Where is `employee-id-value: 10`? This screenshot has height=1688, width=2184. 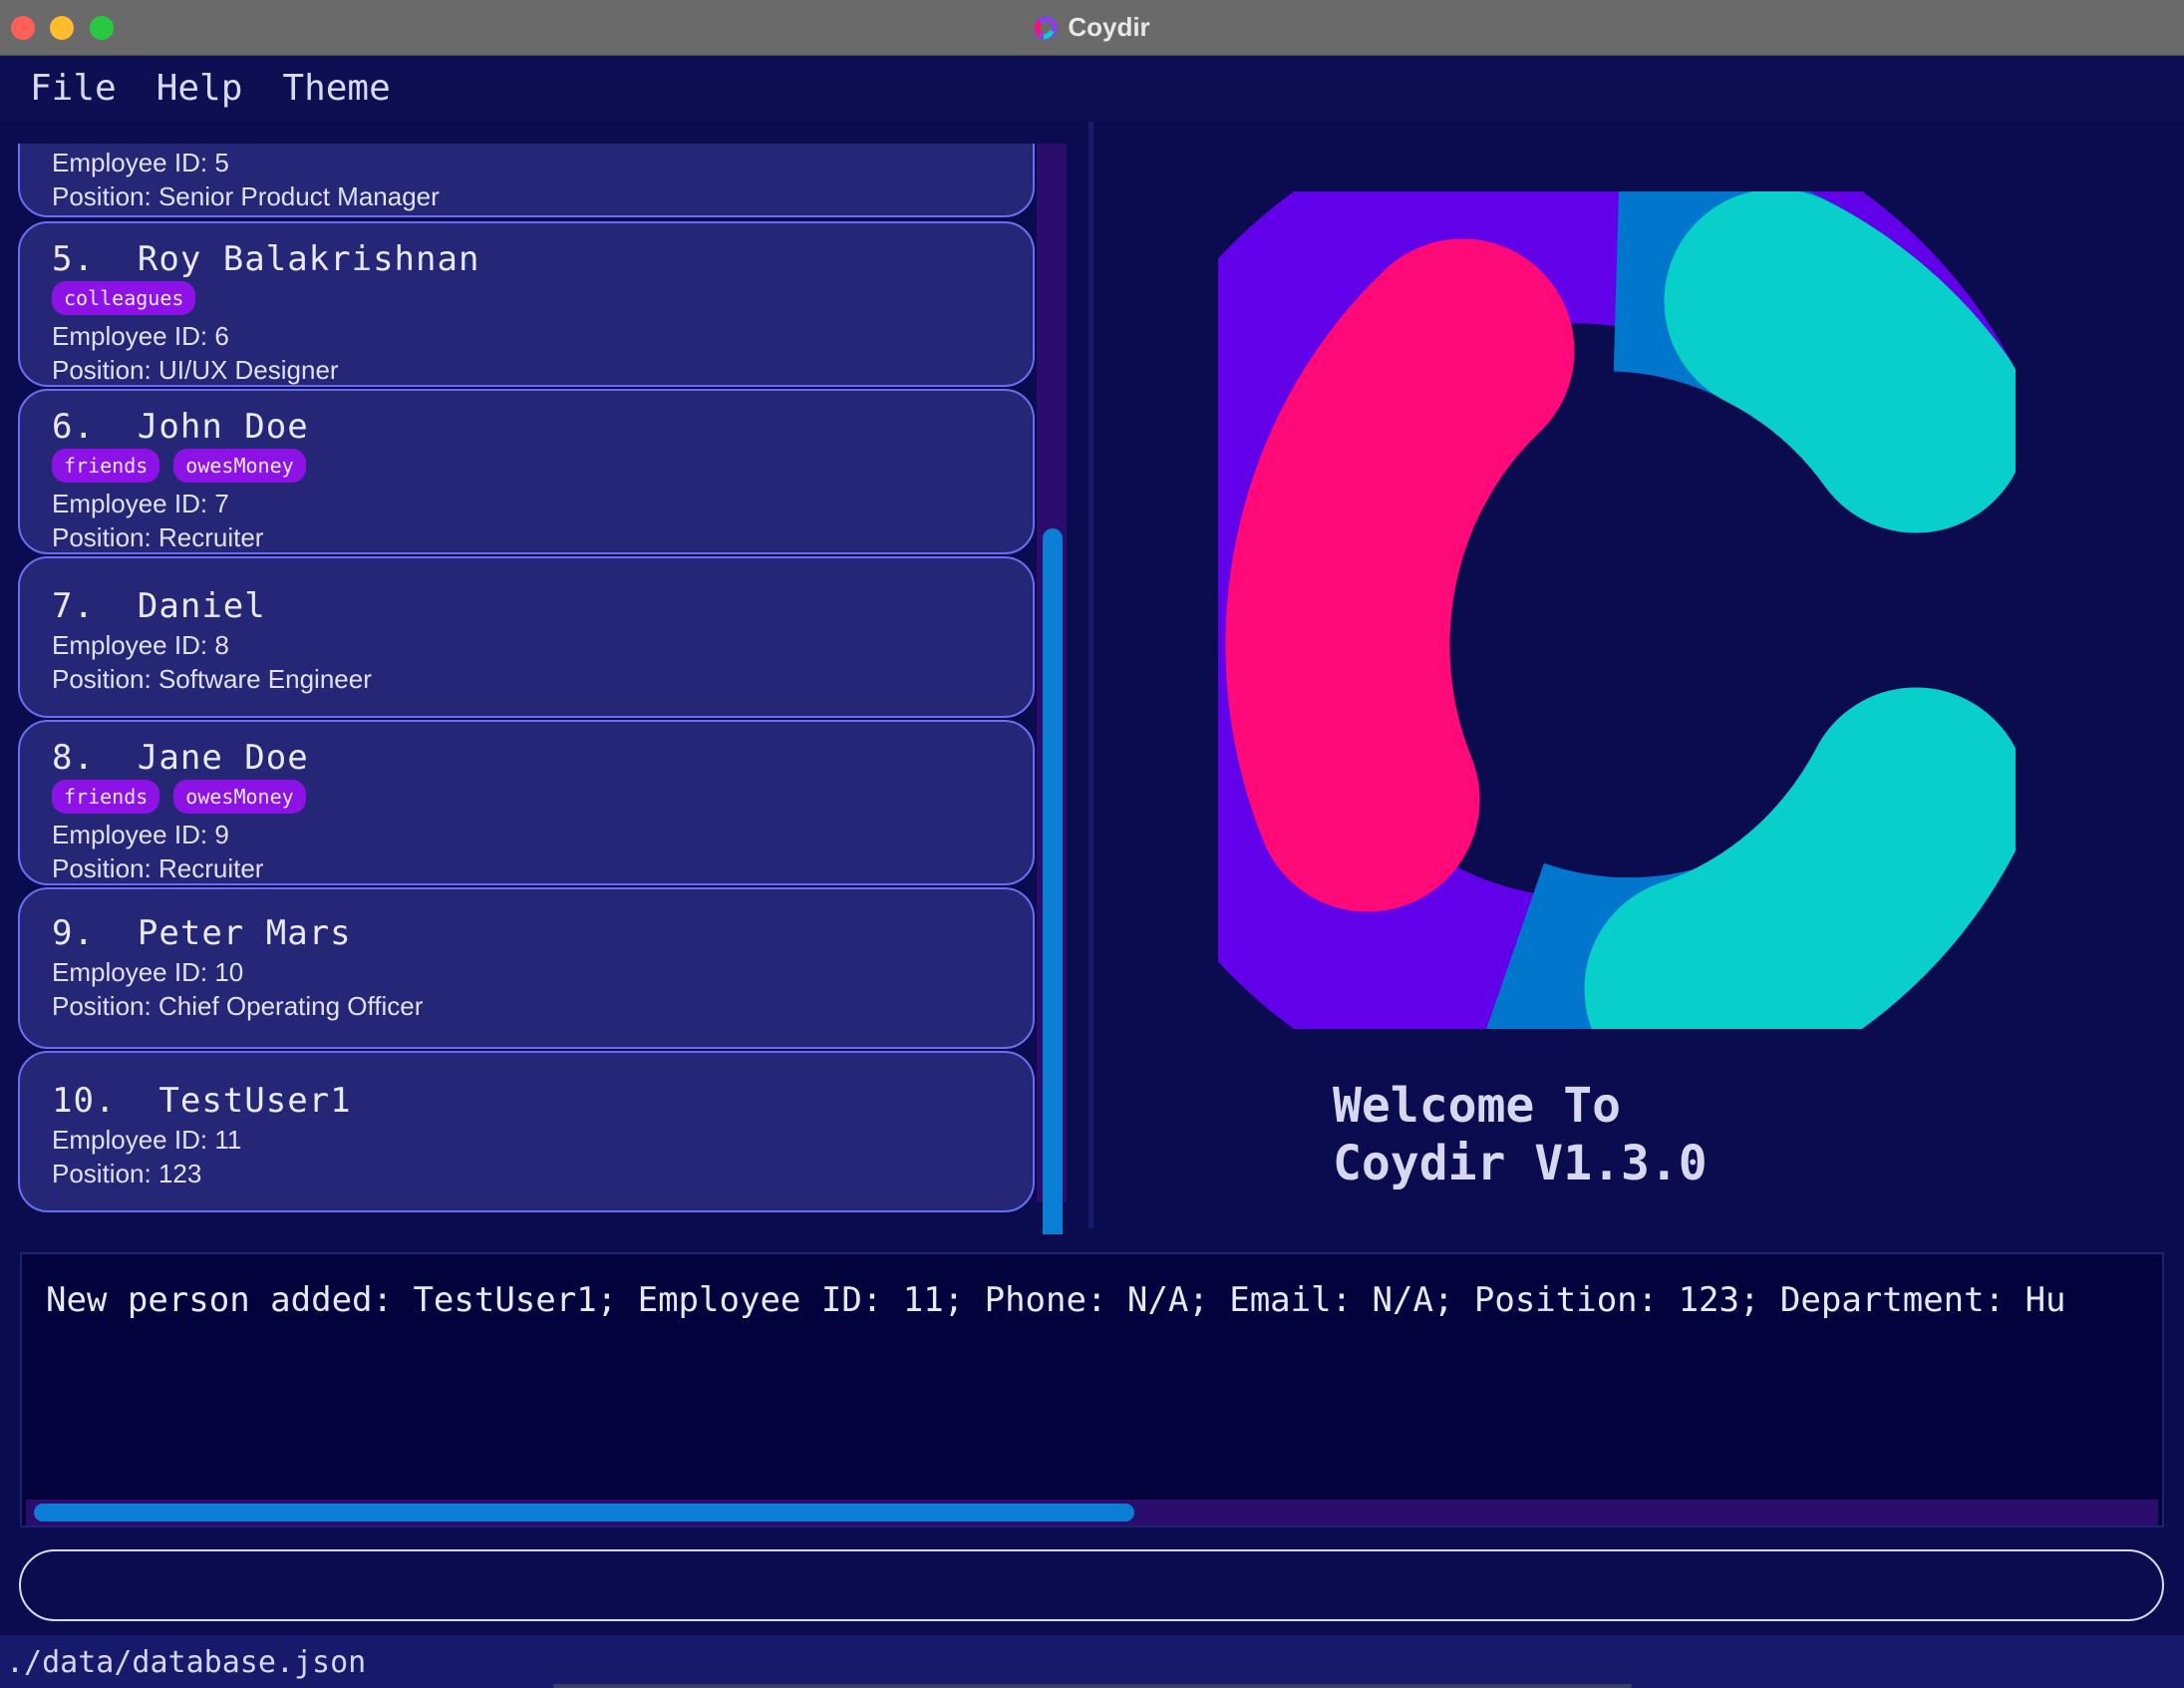 employee-id-value: 10 is located at coordinates (229, 972).